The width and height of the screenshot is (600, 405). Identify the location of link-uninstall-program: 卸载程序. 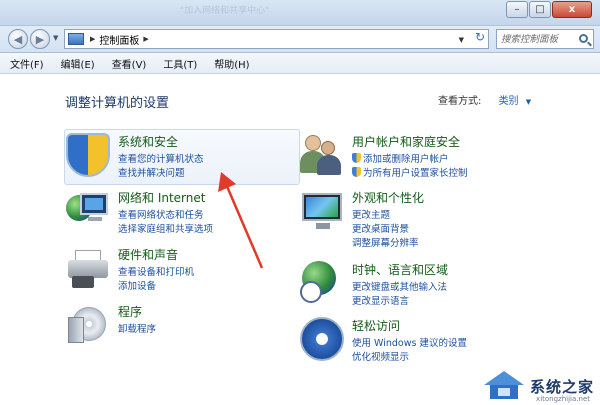
(137, 328).